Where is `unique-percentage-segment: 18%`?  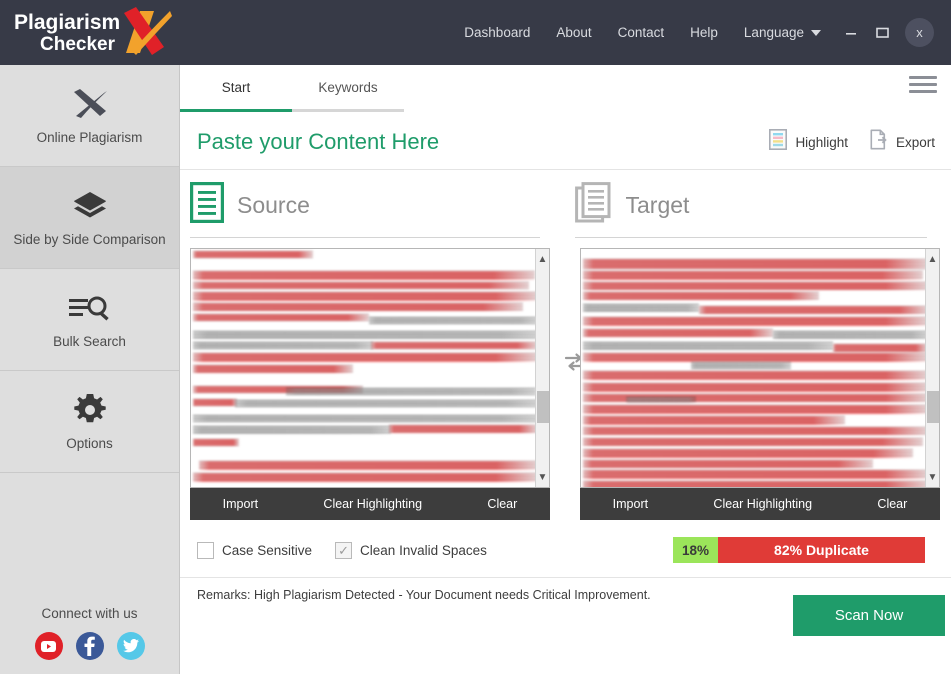 unique-percentage-segment: 18% is located at coordinates (695, 550).